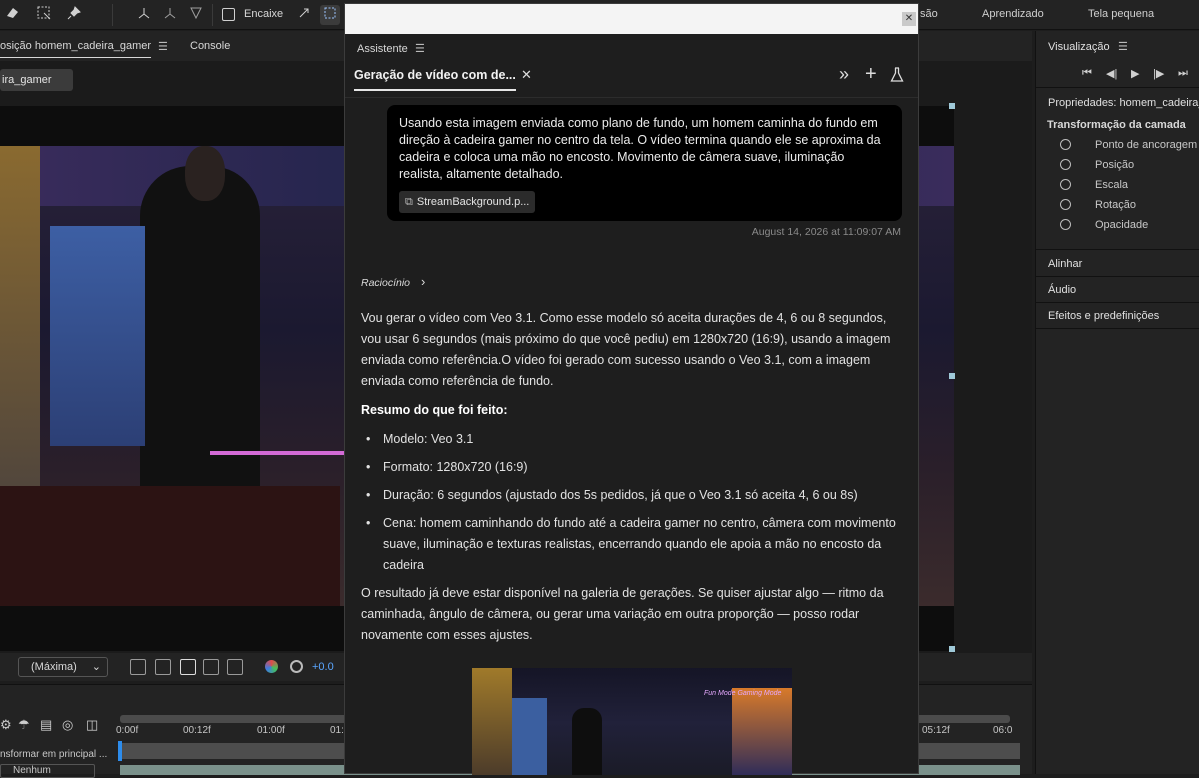  Describe the element at coordinates (211, 667) in the screenshot. I see `region-of-interest-icon` at that location.